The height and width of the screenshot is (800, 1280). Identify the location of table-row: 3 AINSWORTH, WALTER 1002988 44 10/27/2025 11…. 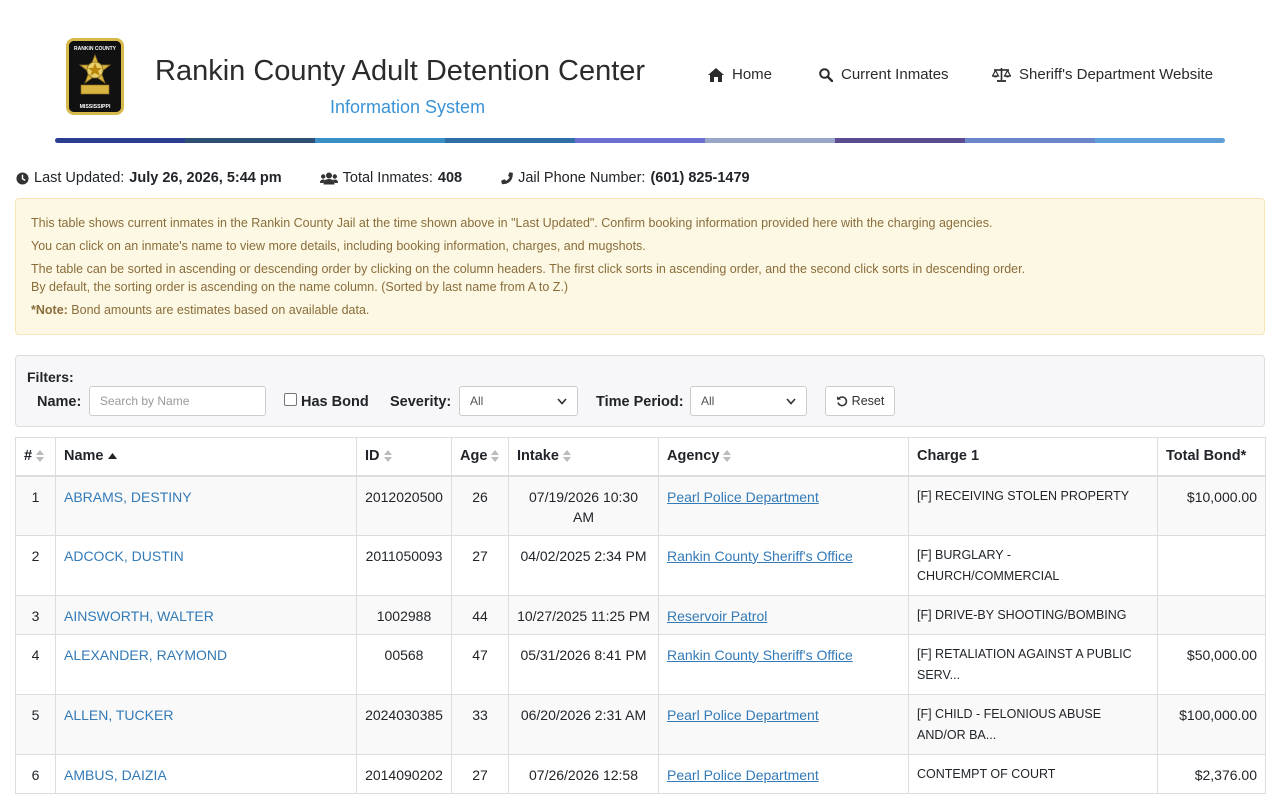
(640, 614).